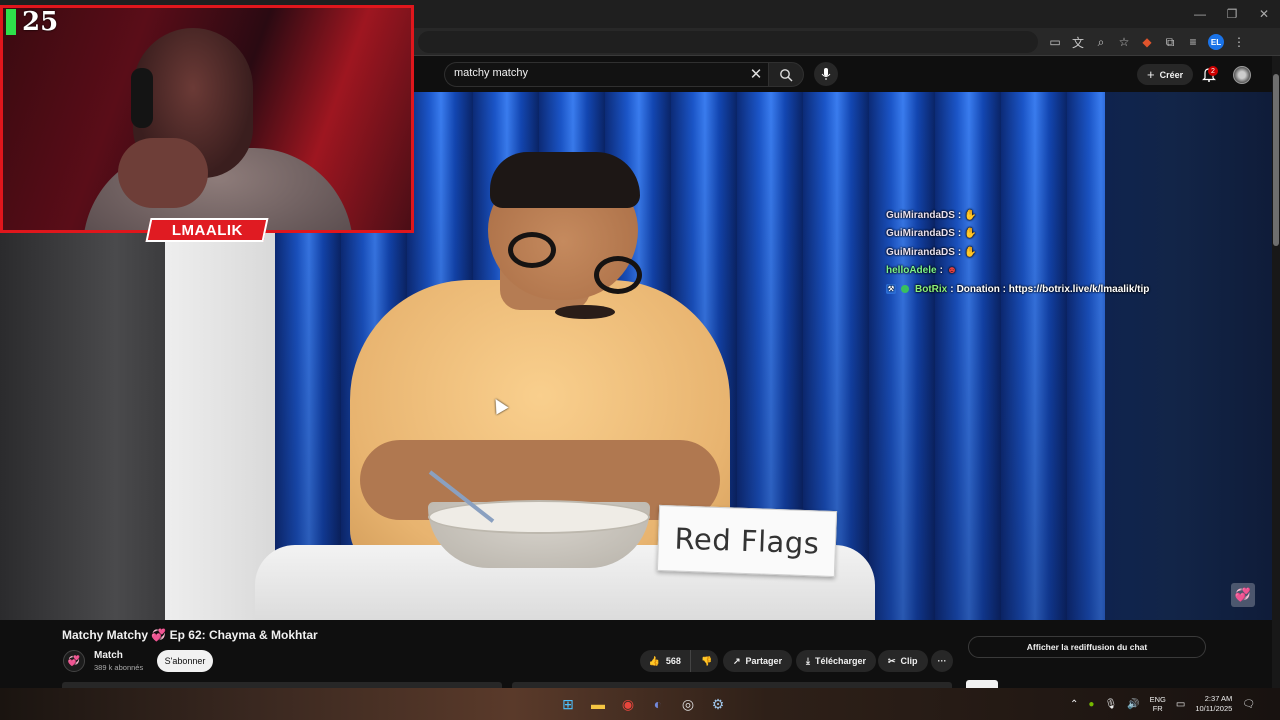 This screenshot has height=720, width=1280. Describe the element at coordinates (942, 661) in the screenshot. I see `more-actions-button: ···` at that location.